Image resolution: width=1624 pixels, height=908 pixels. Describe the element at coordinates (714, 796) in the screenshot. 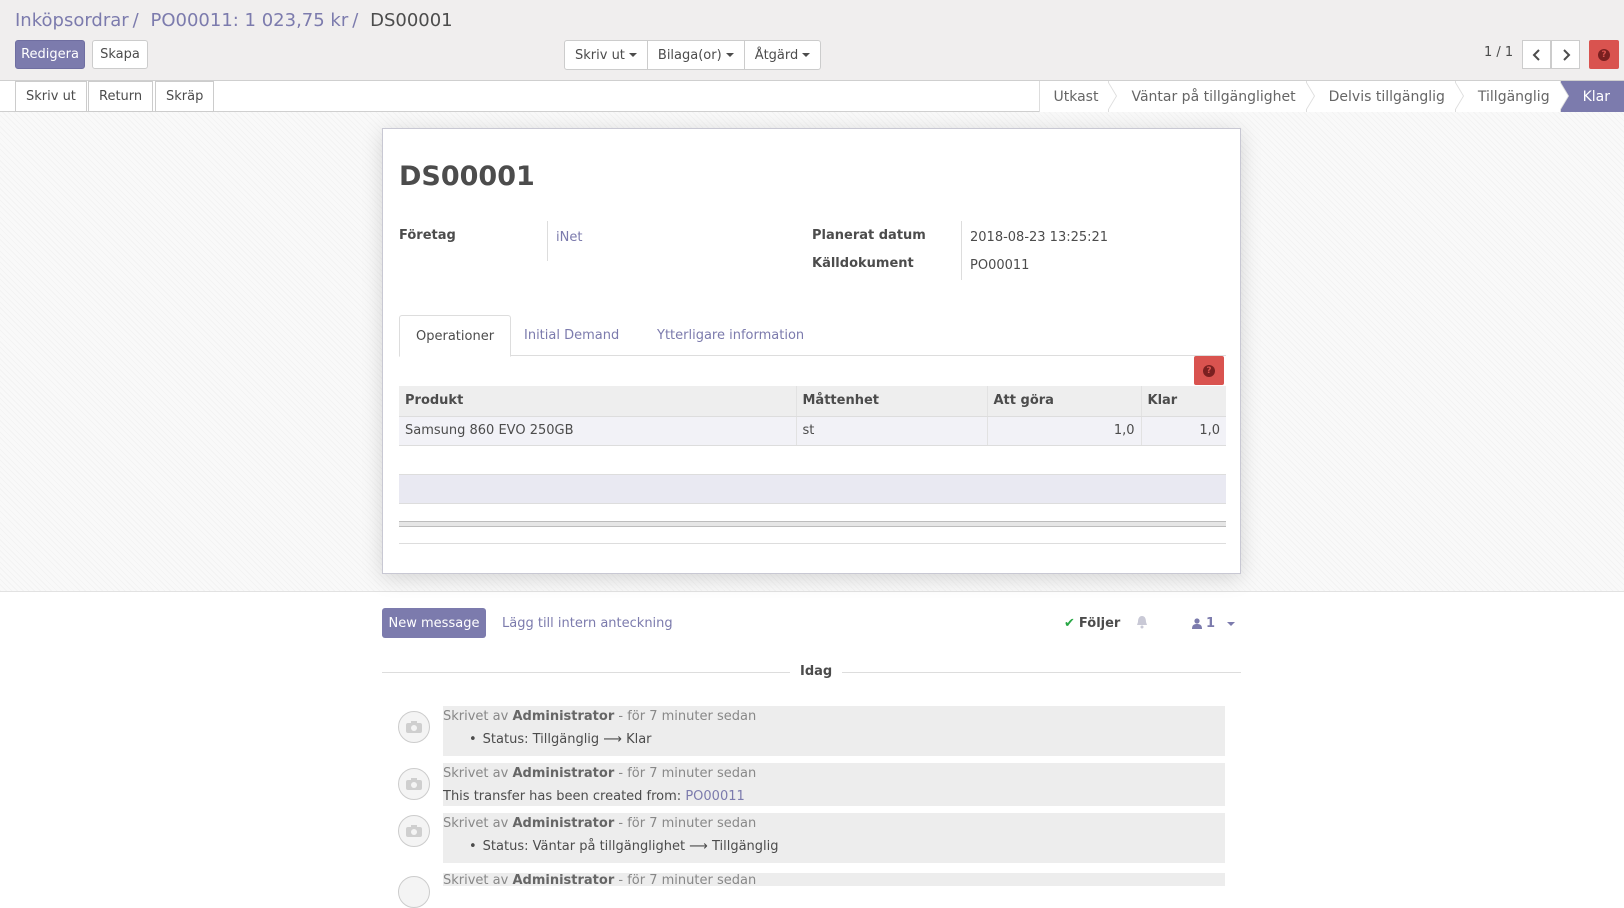

I see `message-link: PO00011` at that location.